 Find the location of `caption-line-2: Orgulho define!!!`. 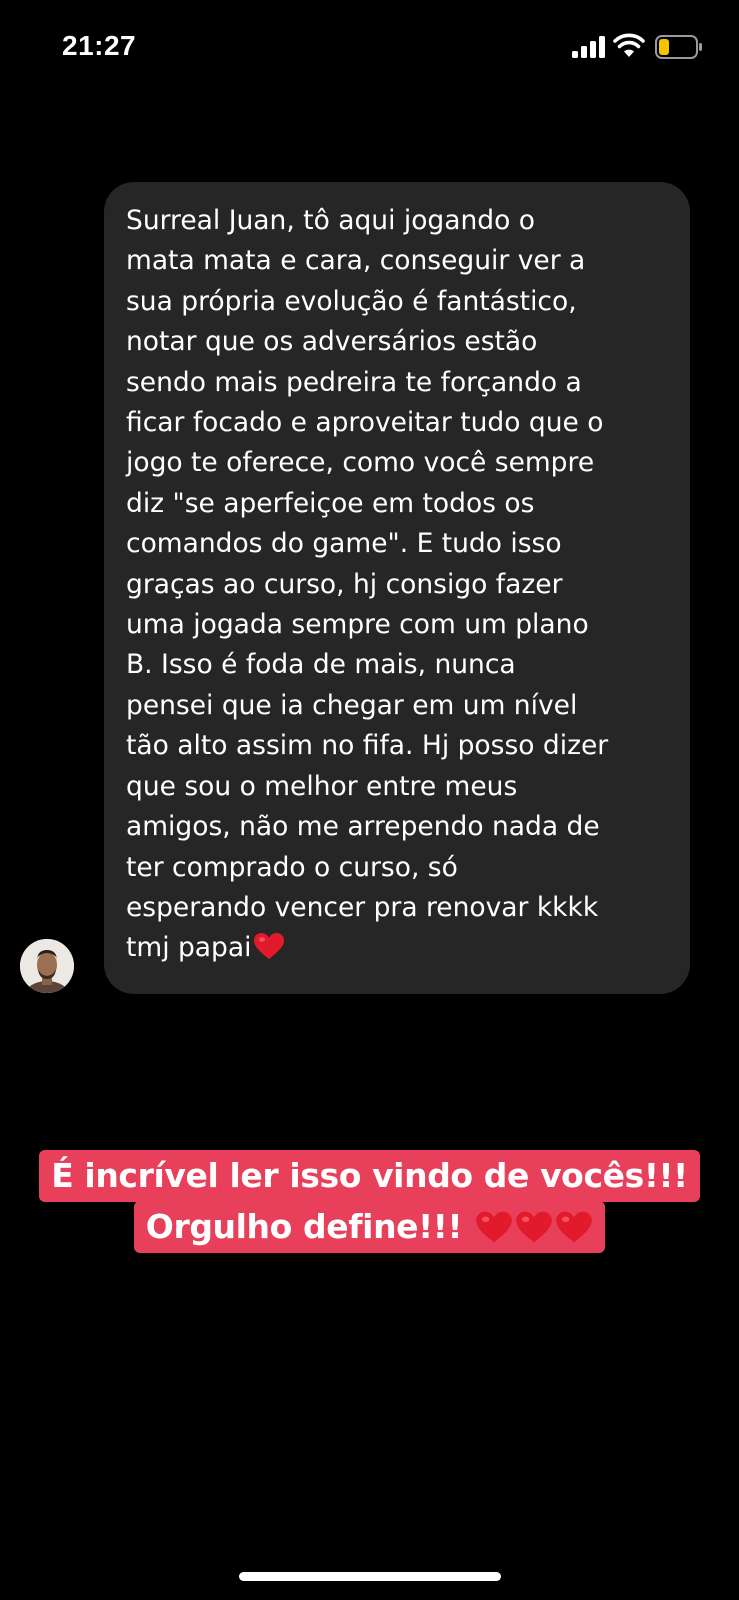

caption-line-2: Orgulho define!!! is located at coordinates (369, 1227).